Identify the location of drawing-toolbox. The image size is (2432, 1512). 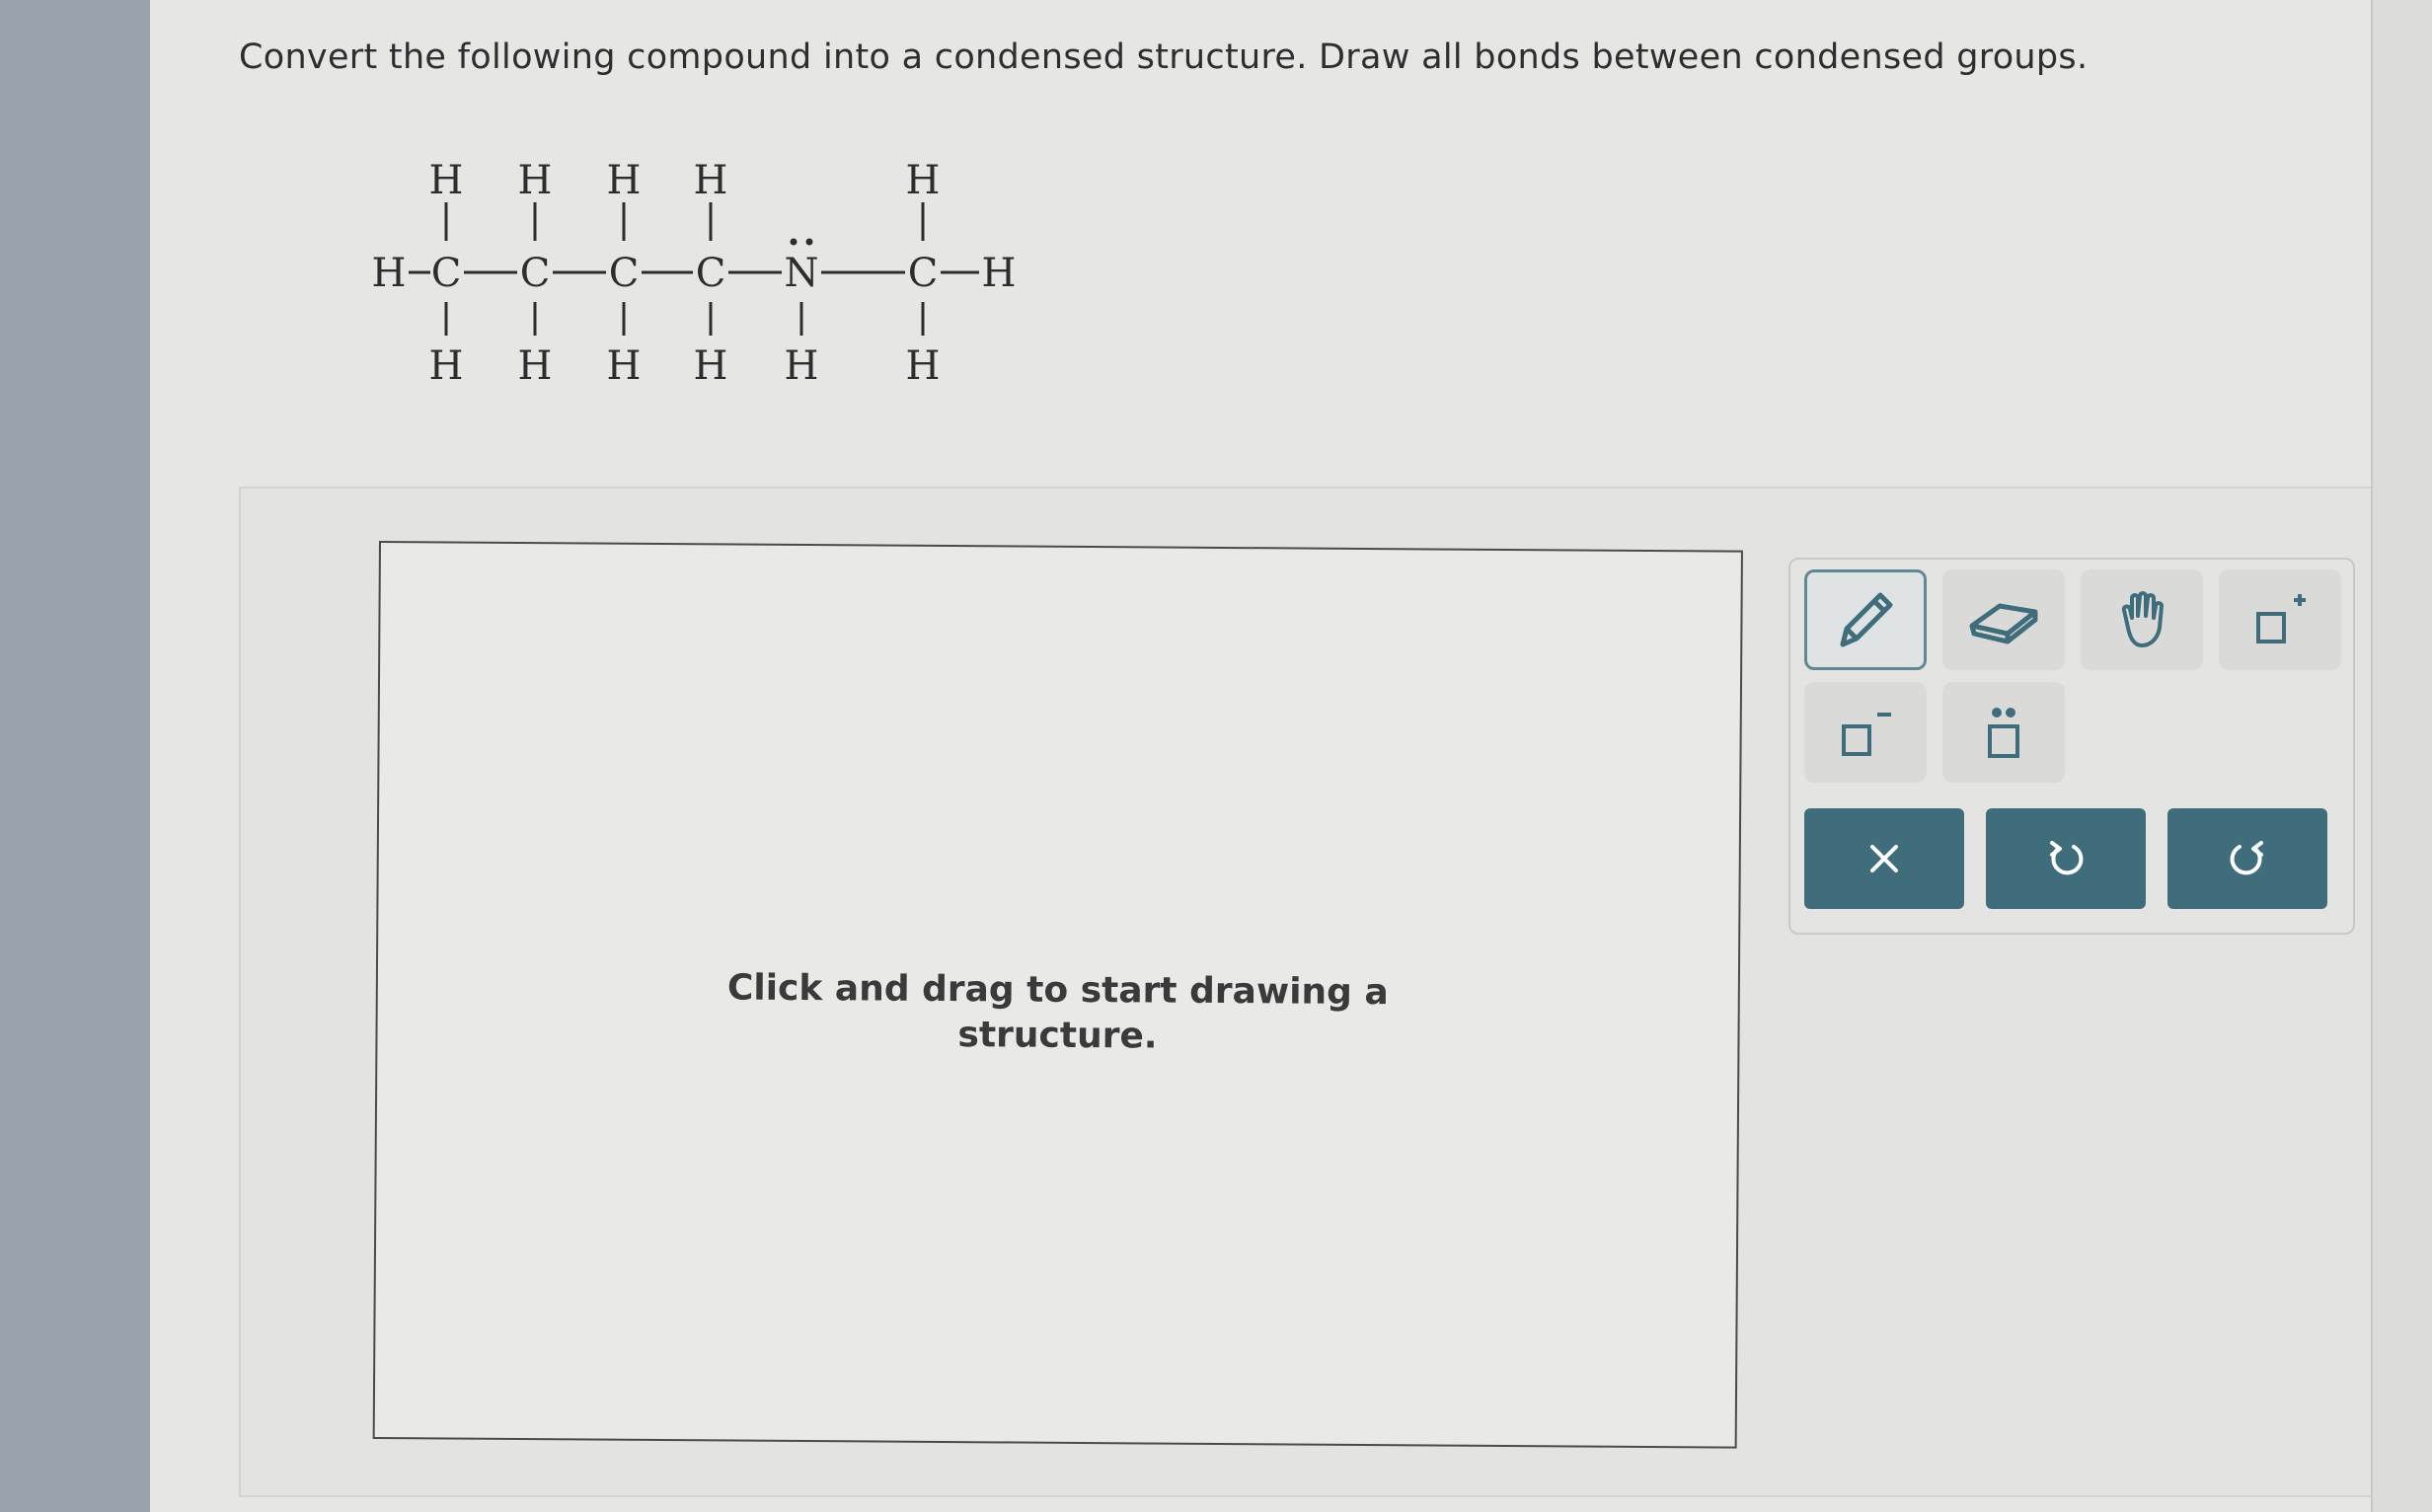
(2071, 746).